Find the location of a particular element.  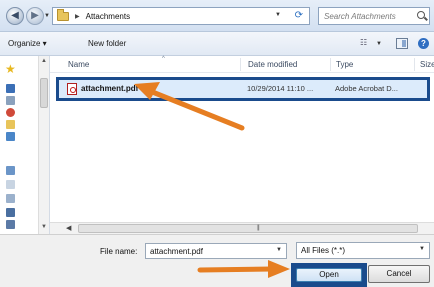

file-name-field: attachment.pdf ▼ is located at coordinates (216, 251).